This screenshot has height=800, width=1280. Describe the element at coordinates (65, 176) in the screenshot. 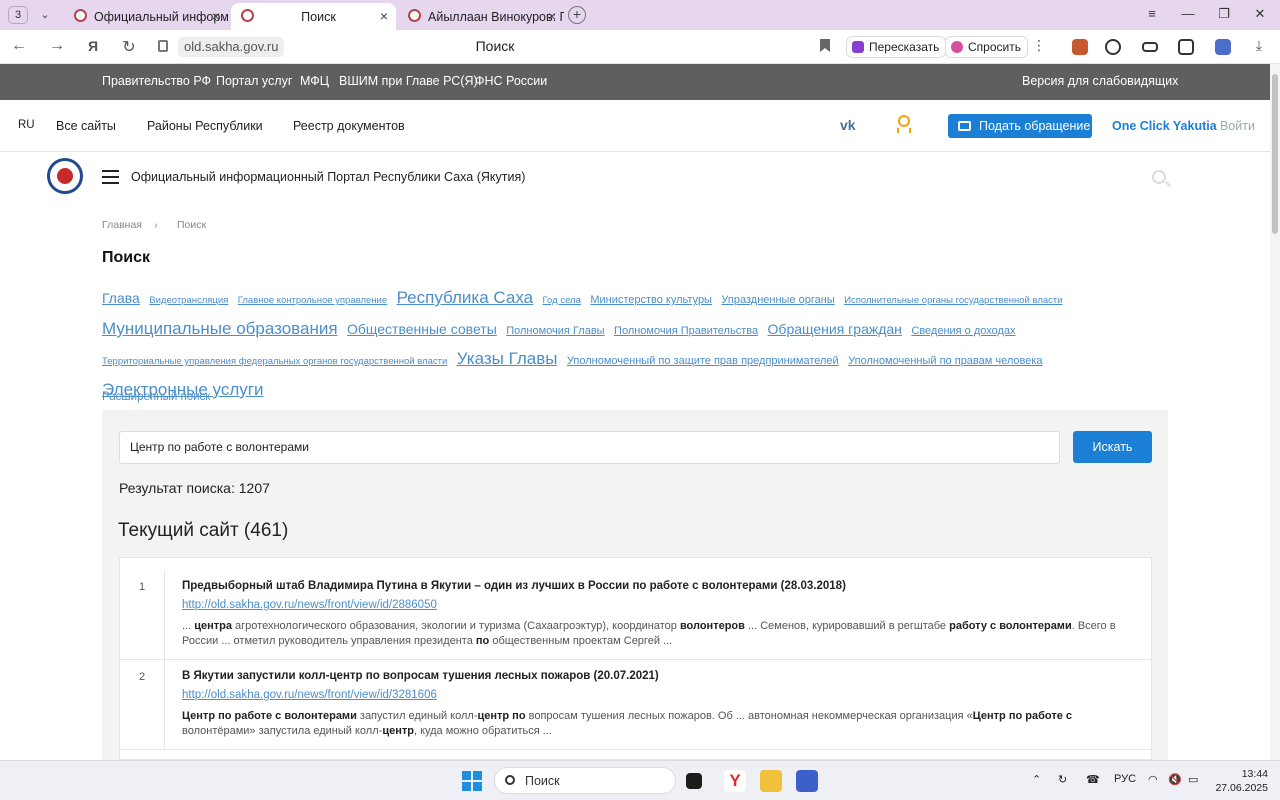

I see `emblem-logo` at that location.